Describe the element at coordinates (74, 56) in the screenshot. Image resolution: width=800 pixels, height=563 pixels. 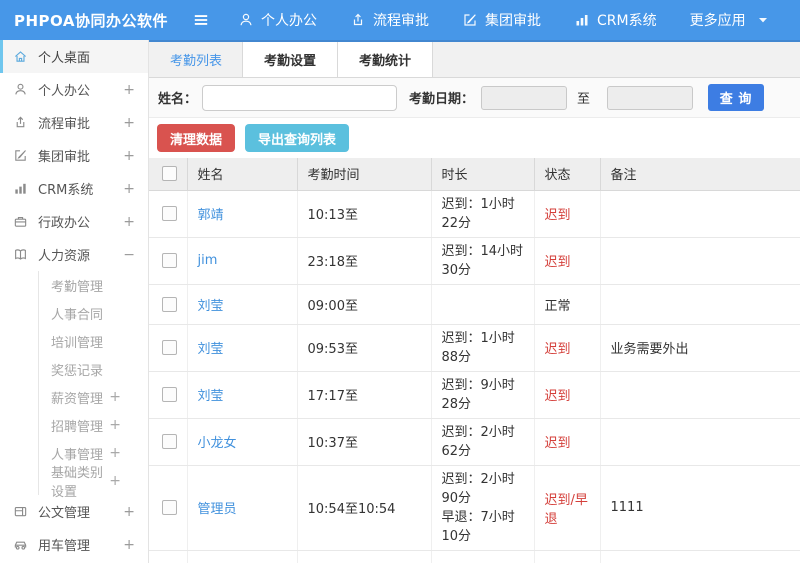
I see `sidebar-item: 个人桌面` at that location.